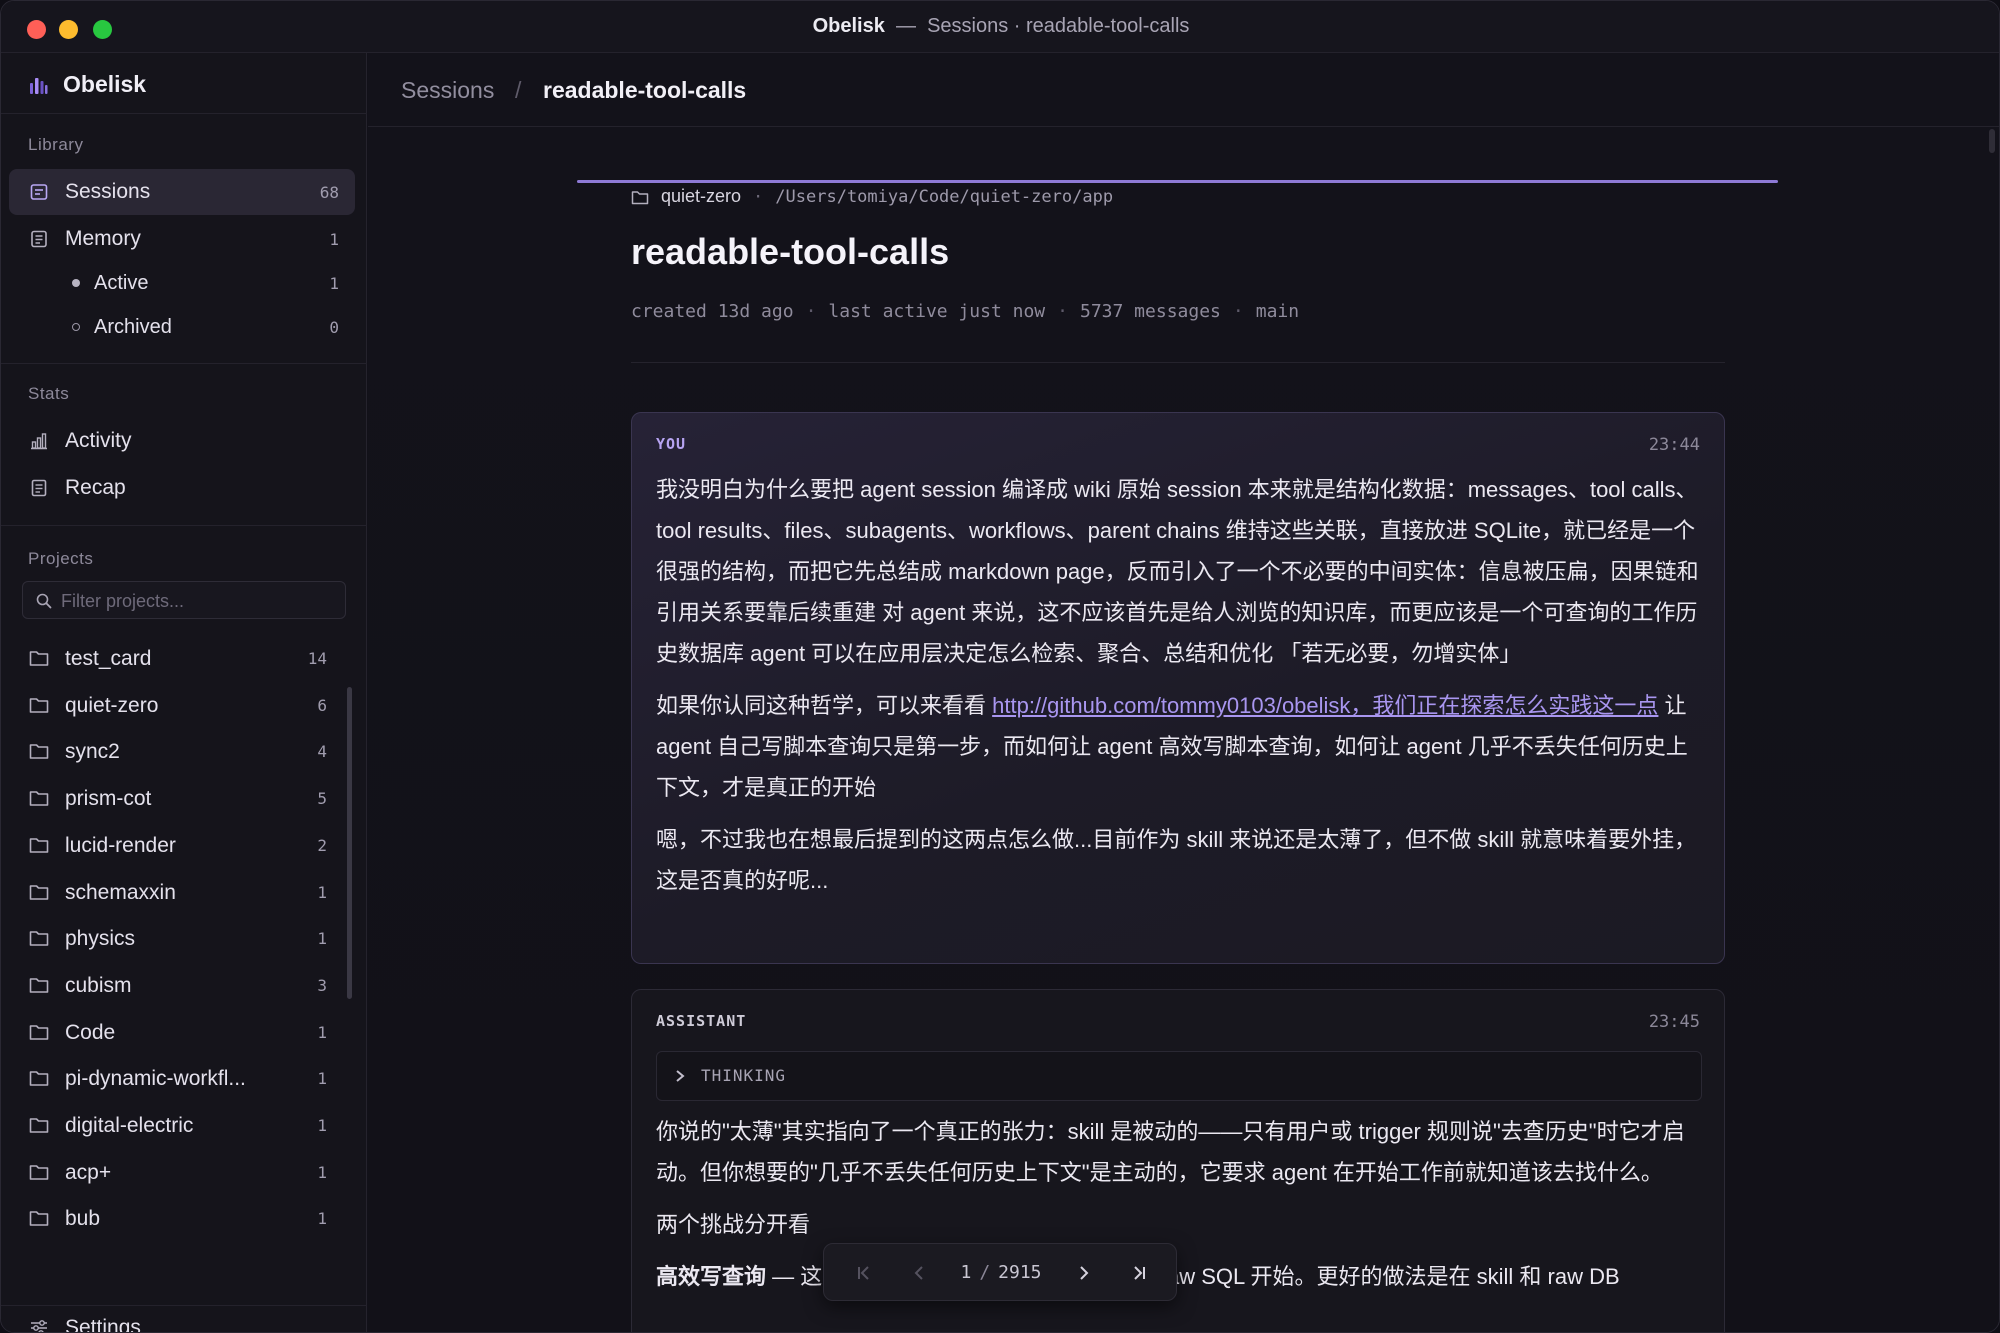 The width and height of the screenshot is (2000, 1333). I want to click on sidebar-item-label: Memory, so click(103, 238).